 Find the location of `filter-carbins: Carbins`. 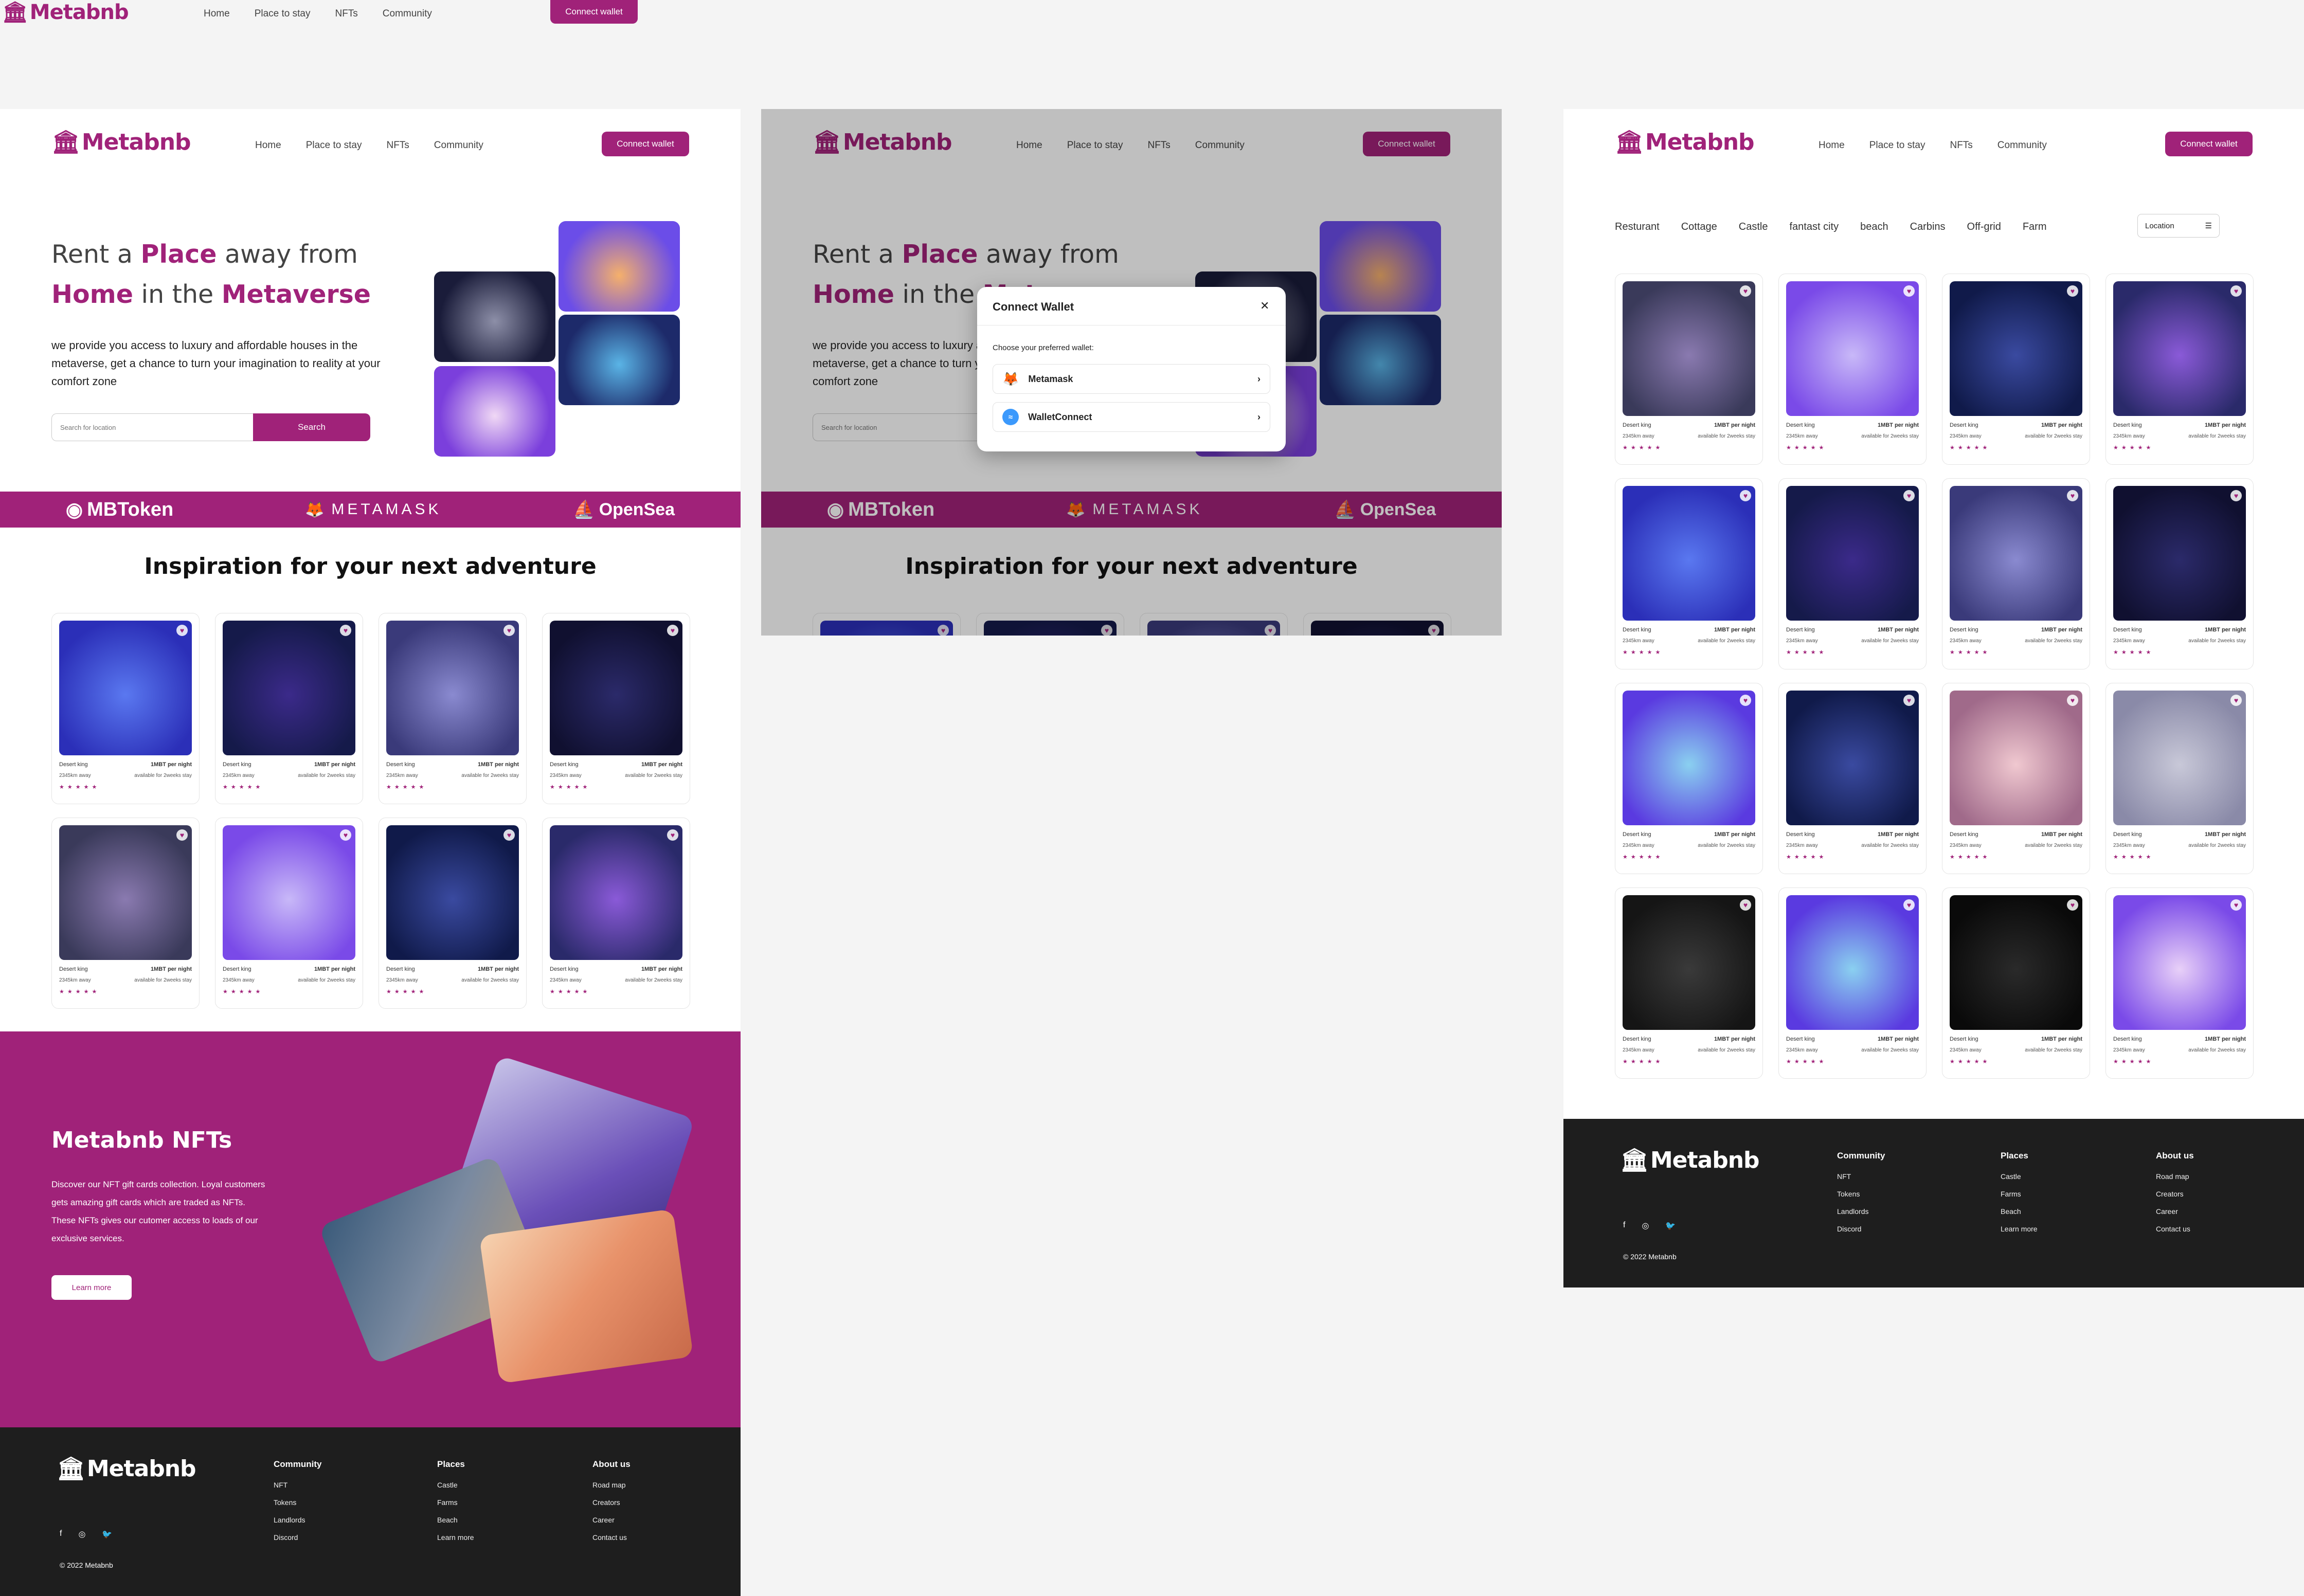

filter-carbins: Carbins is located at coordinates (1928, 227).